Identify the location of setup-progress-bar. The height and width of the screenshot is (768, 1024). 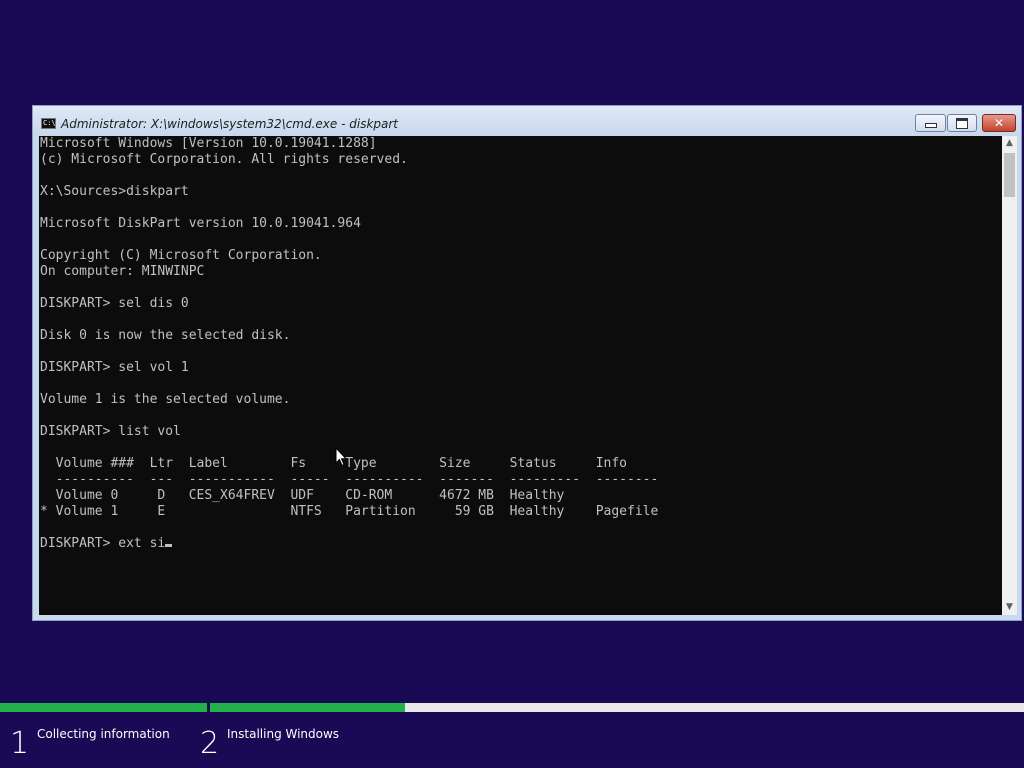
(512, 707).